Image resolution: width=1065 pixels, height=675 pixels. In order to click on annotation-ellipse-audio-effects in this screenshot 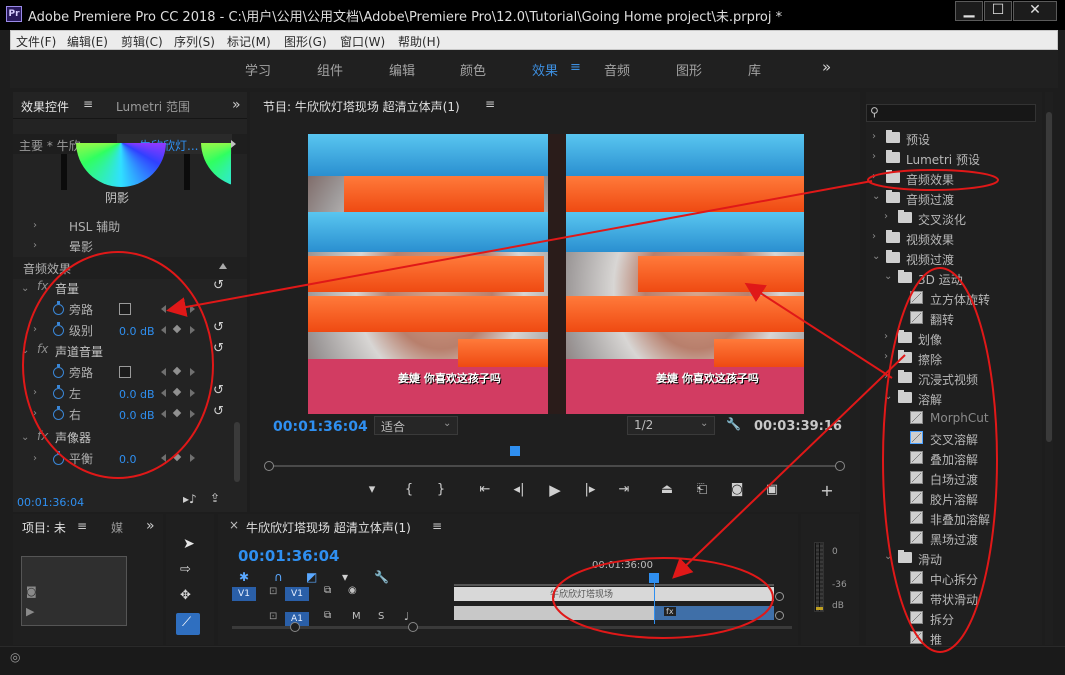, I will do `click(933, 180)`.